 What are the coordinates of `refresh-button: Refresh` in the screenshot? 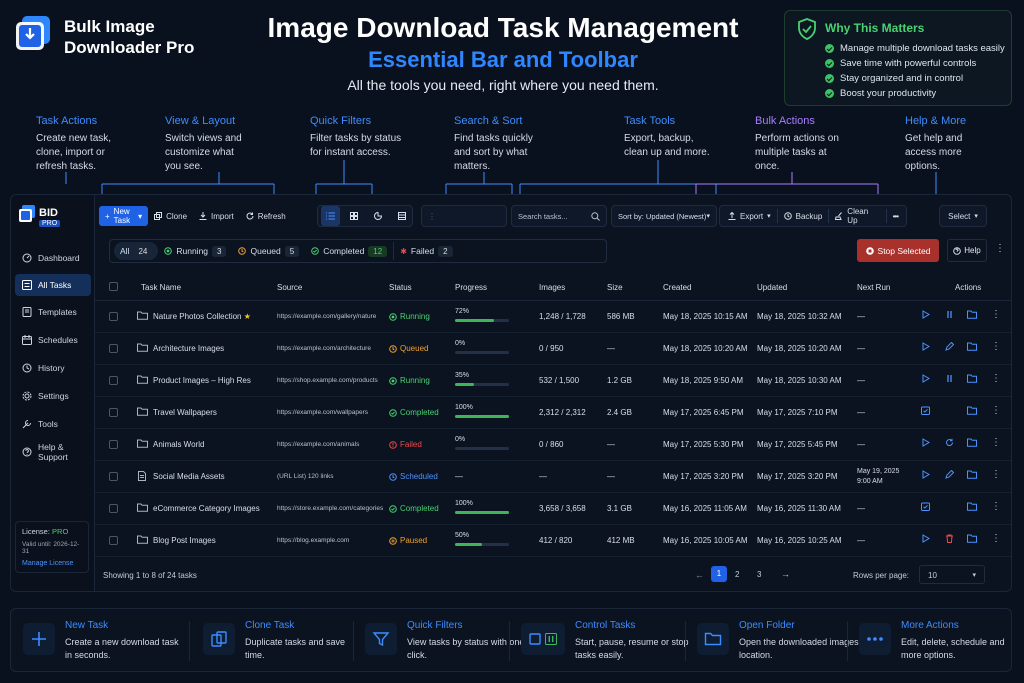 It's located at (266, 216).